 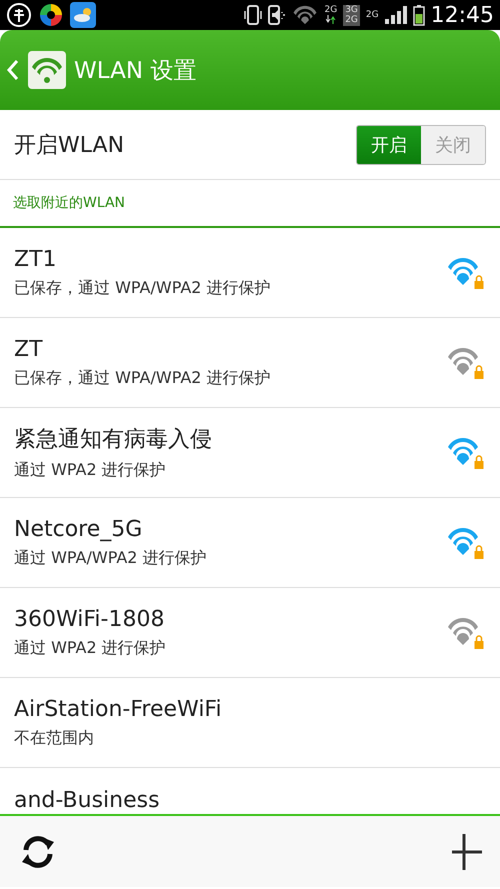 I want to click on toggle-option: 开启, so click(x=389, y=145).